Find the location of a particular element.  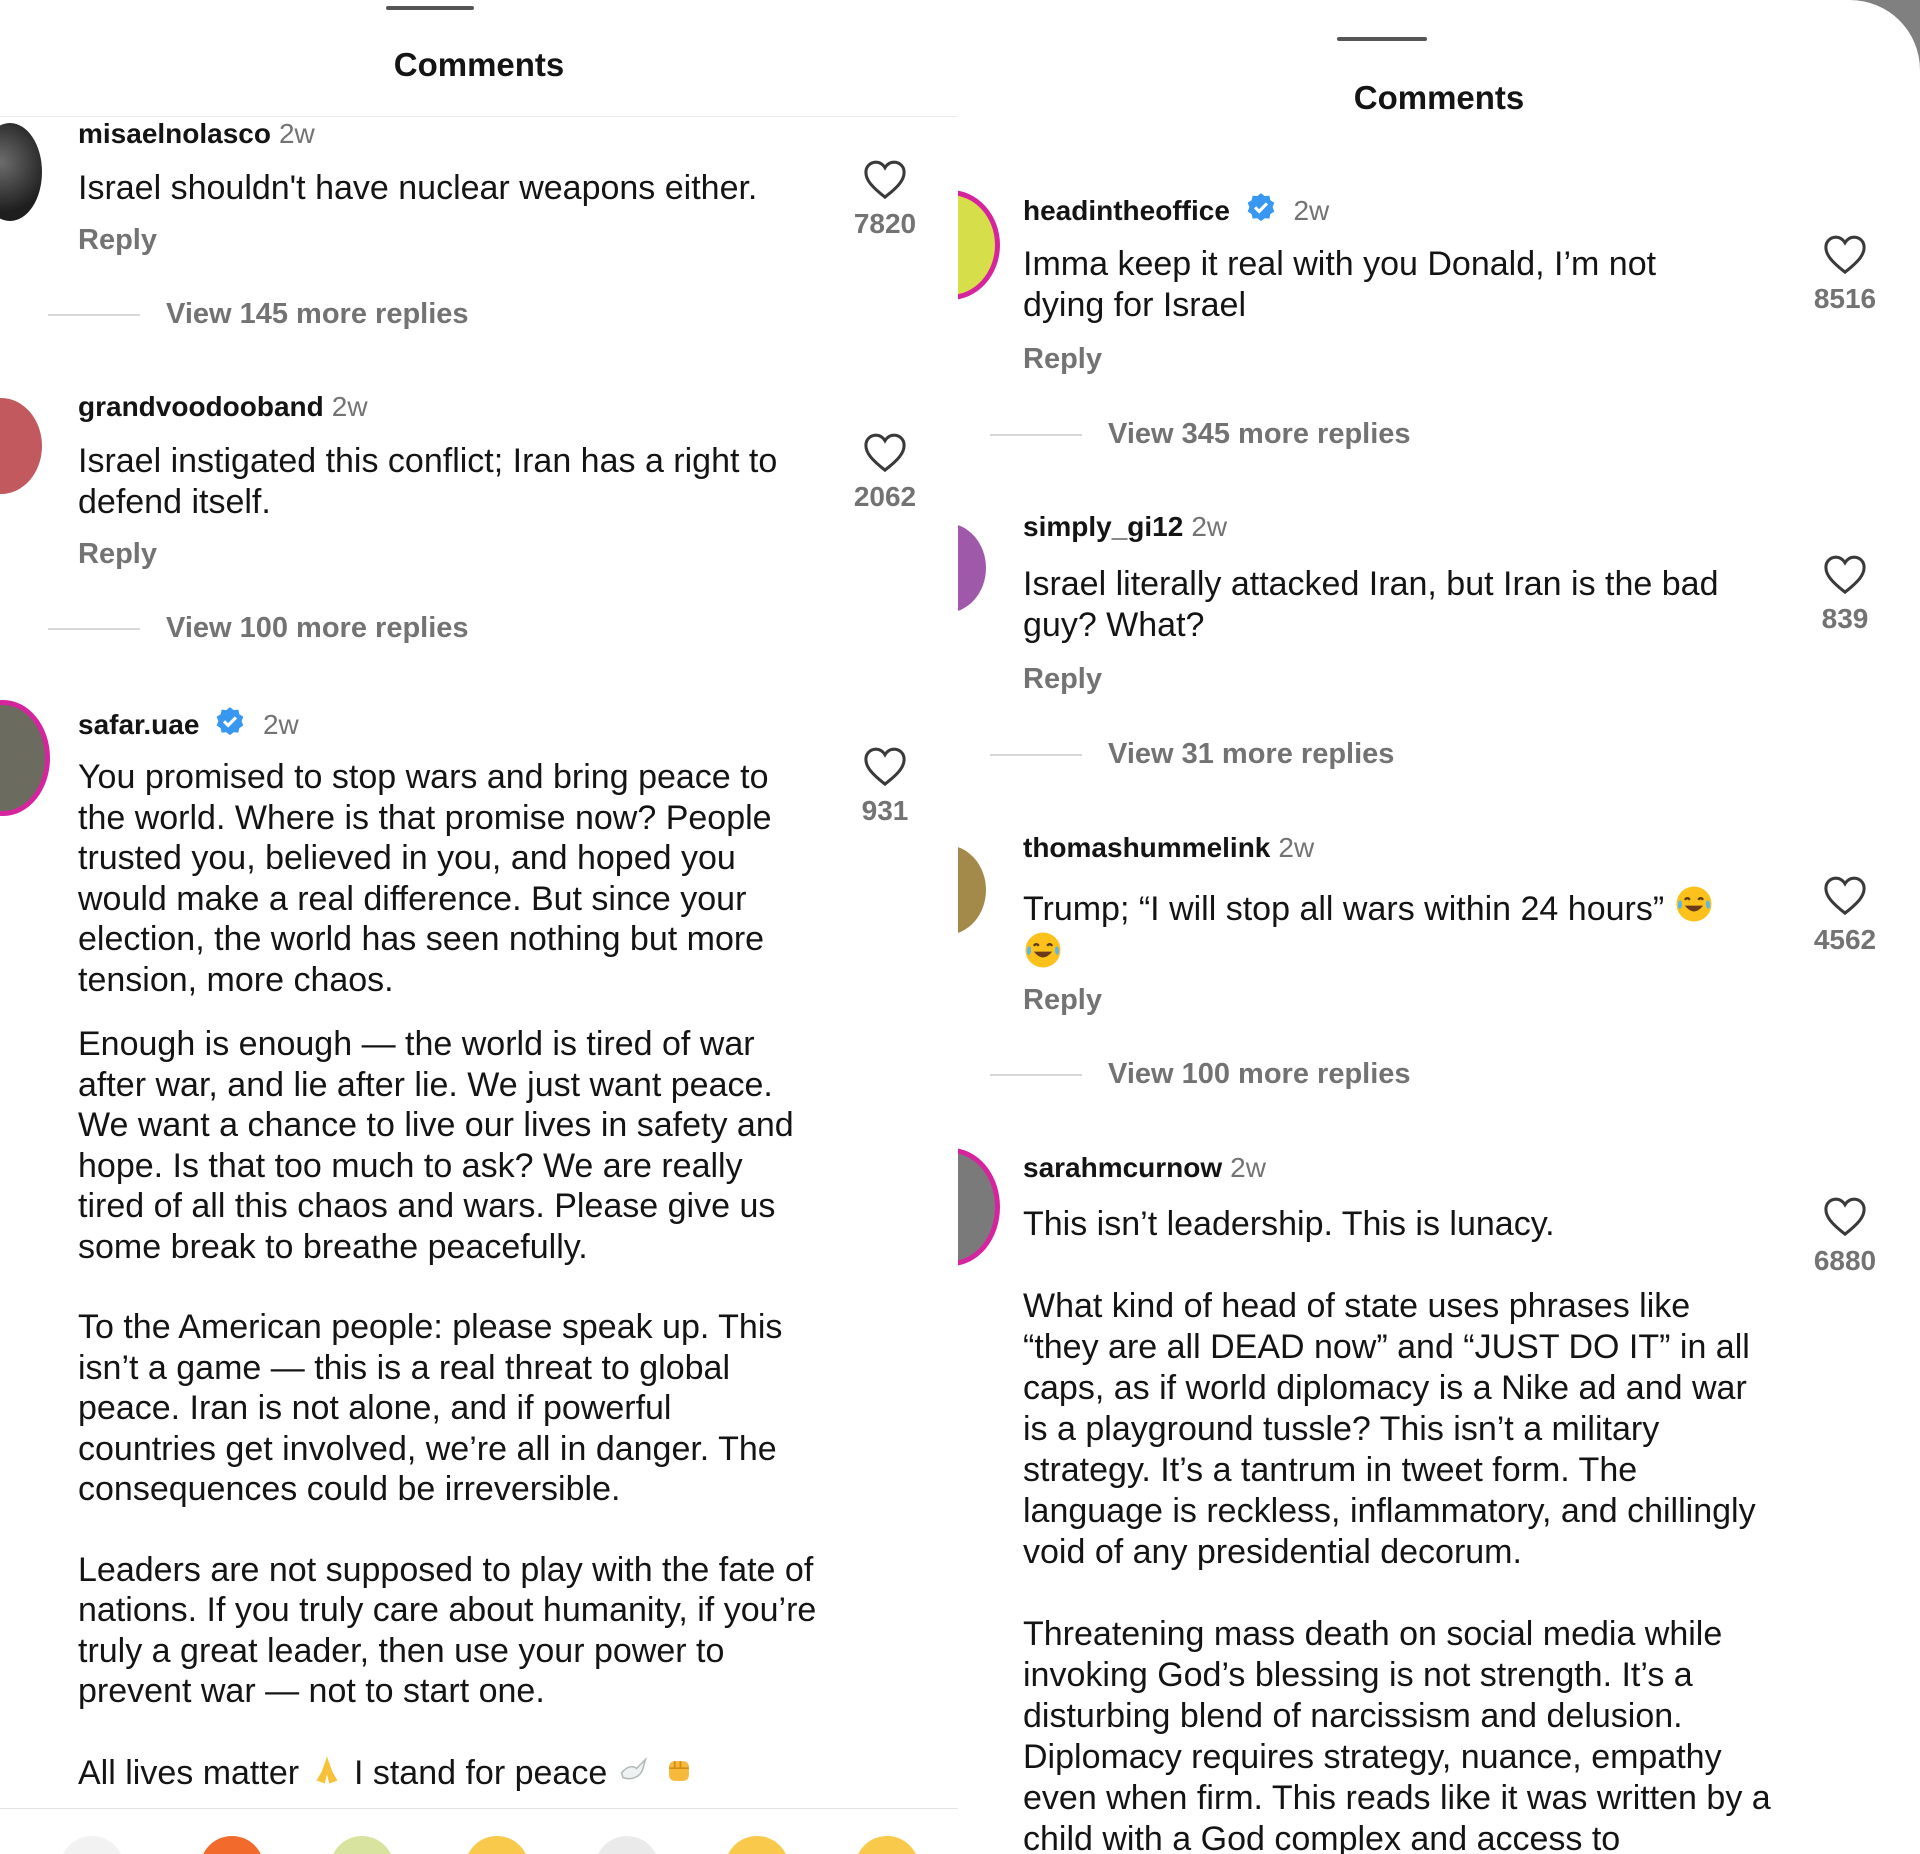

like-count: 8516 is located at coordinates (1845, 298).